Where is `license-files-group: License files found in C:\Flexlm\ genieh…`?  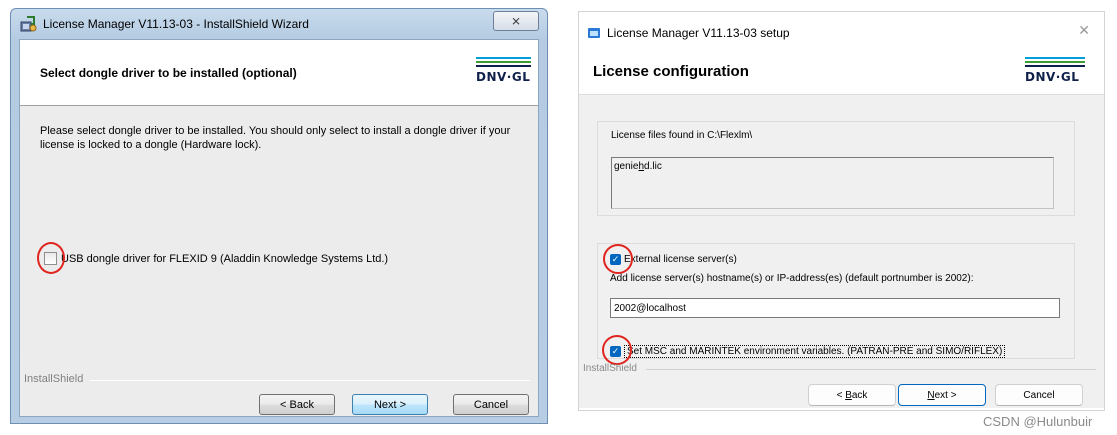
license-files-group: License files found in C:\Flexlm\ genieh… is located at coordinates (836, 168).